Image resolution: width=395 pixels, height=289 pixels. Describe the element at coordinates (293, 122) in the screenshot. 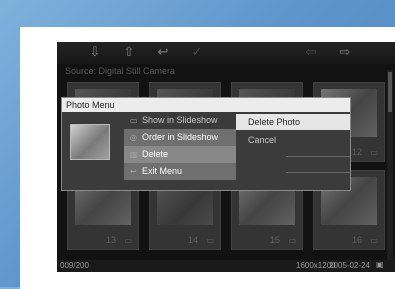

I see `submenu-item-delete-photo: Delete Photo` at that location.